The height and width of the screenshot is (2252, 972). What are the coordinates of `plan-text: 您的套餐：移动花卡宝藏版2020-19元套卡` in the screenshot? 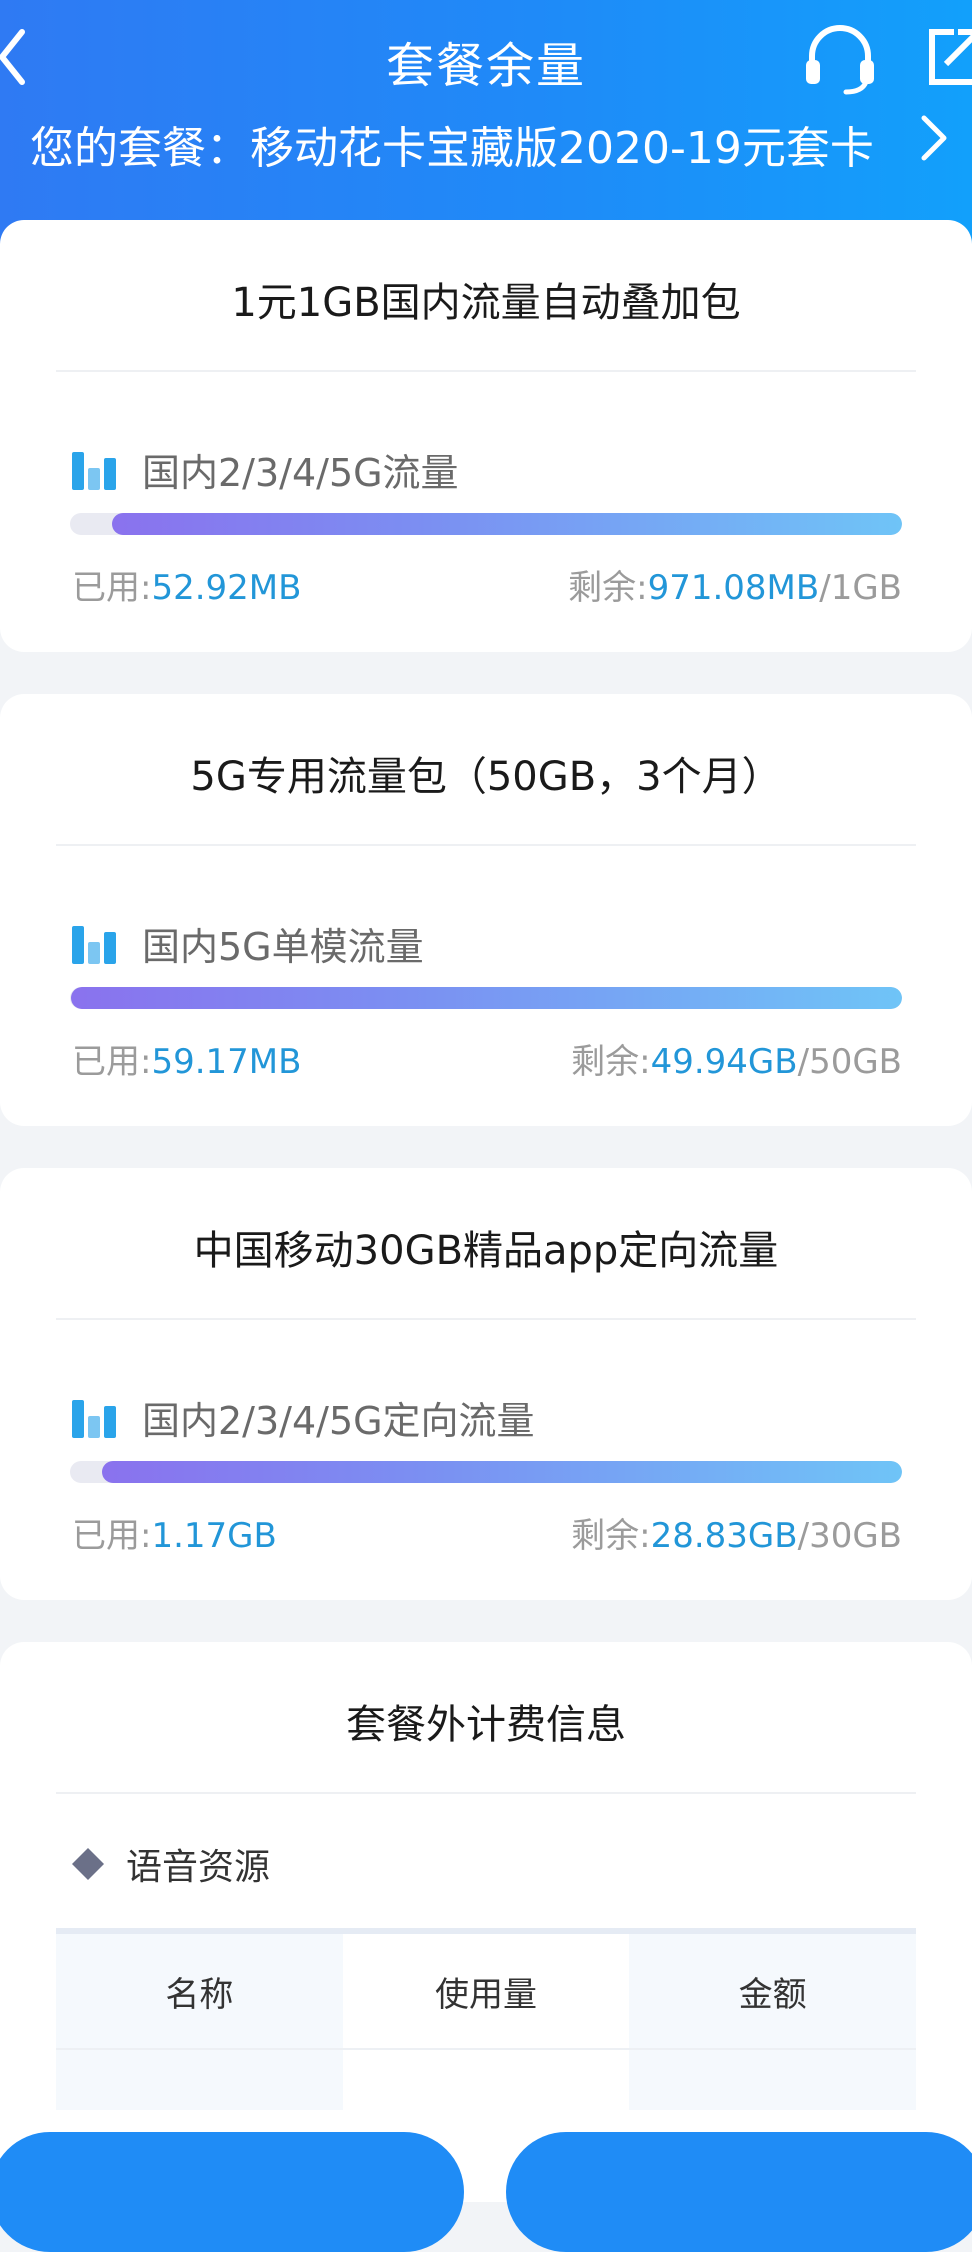 It's located at (452, 148).